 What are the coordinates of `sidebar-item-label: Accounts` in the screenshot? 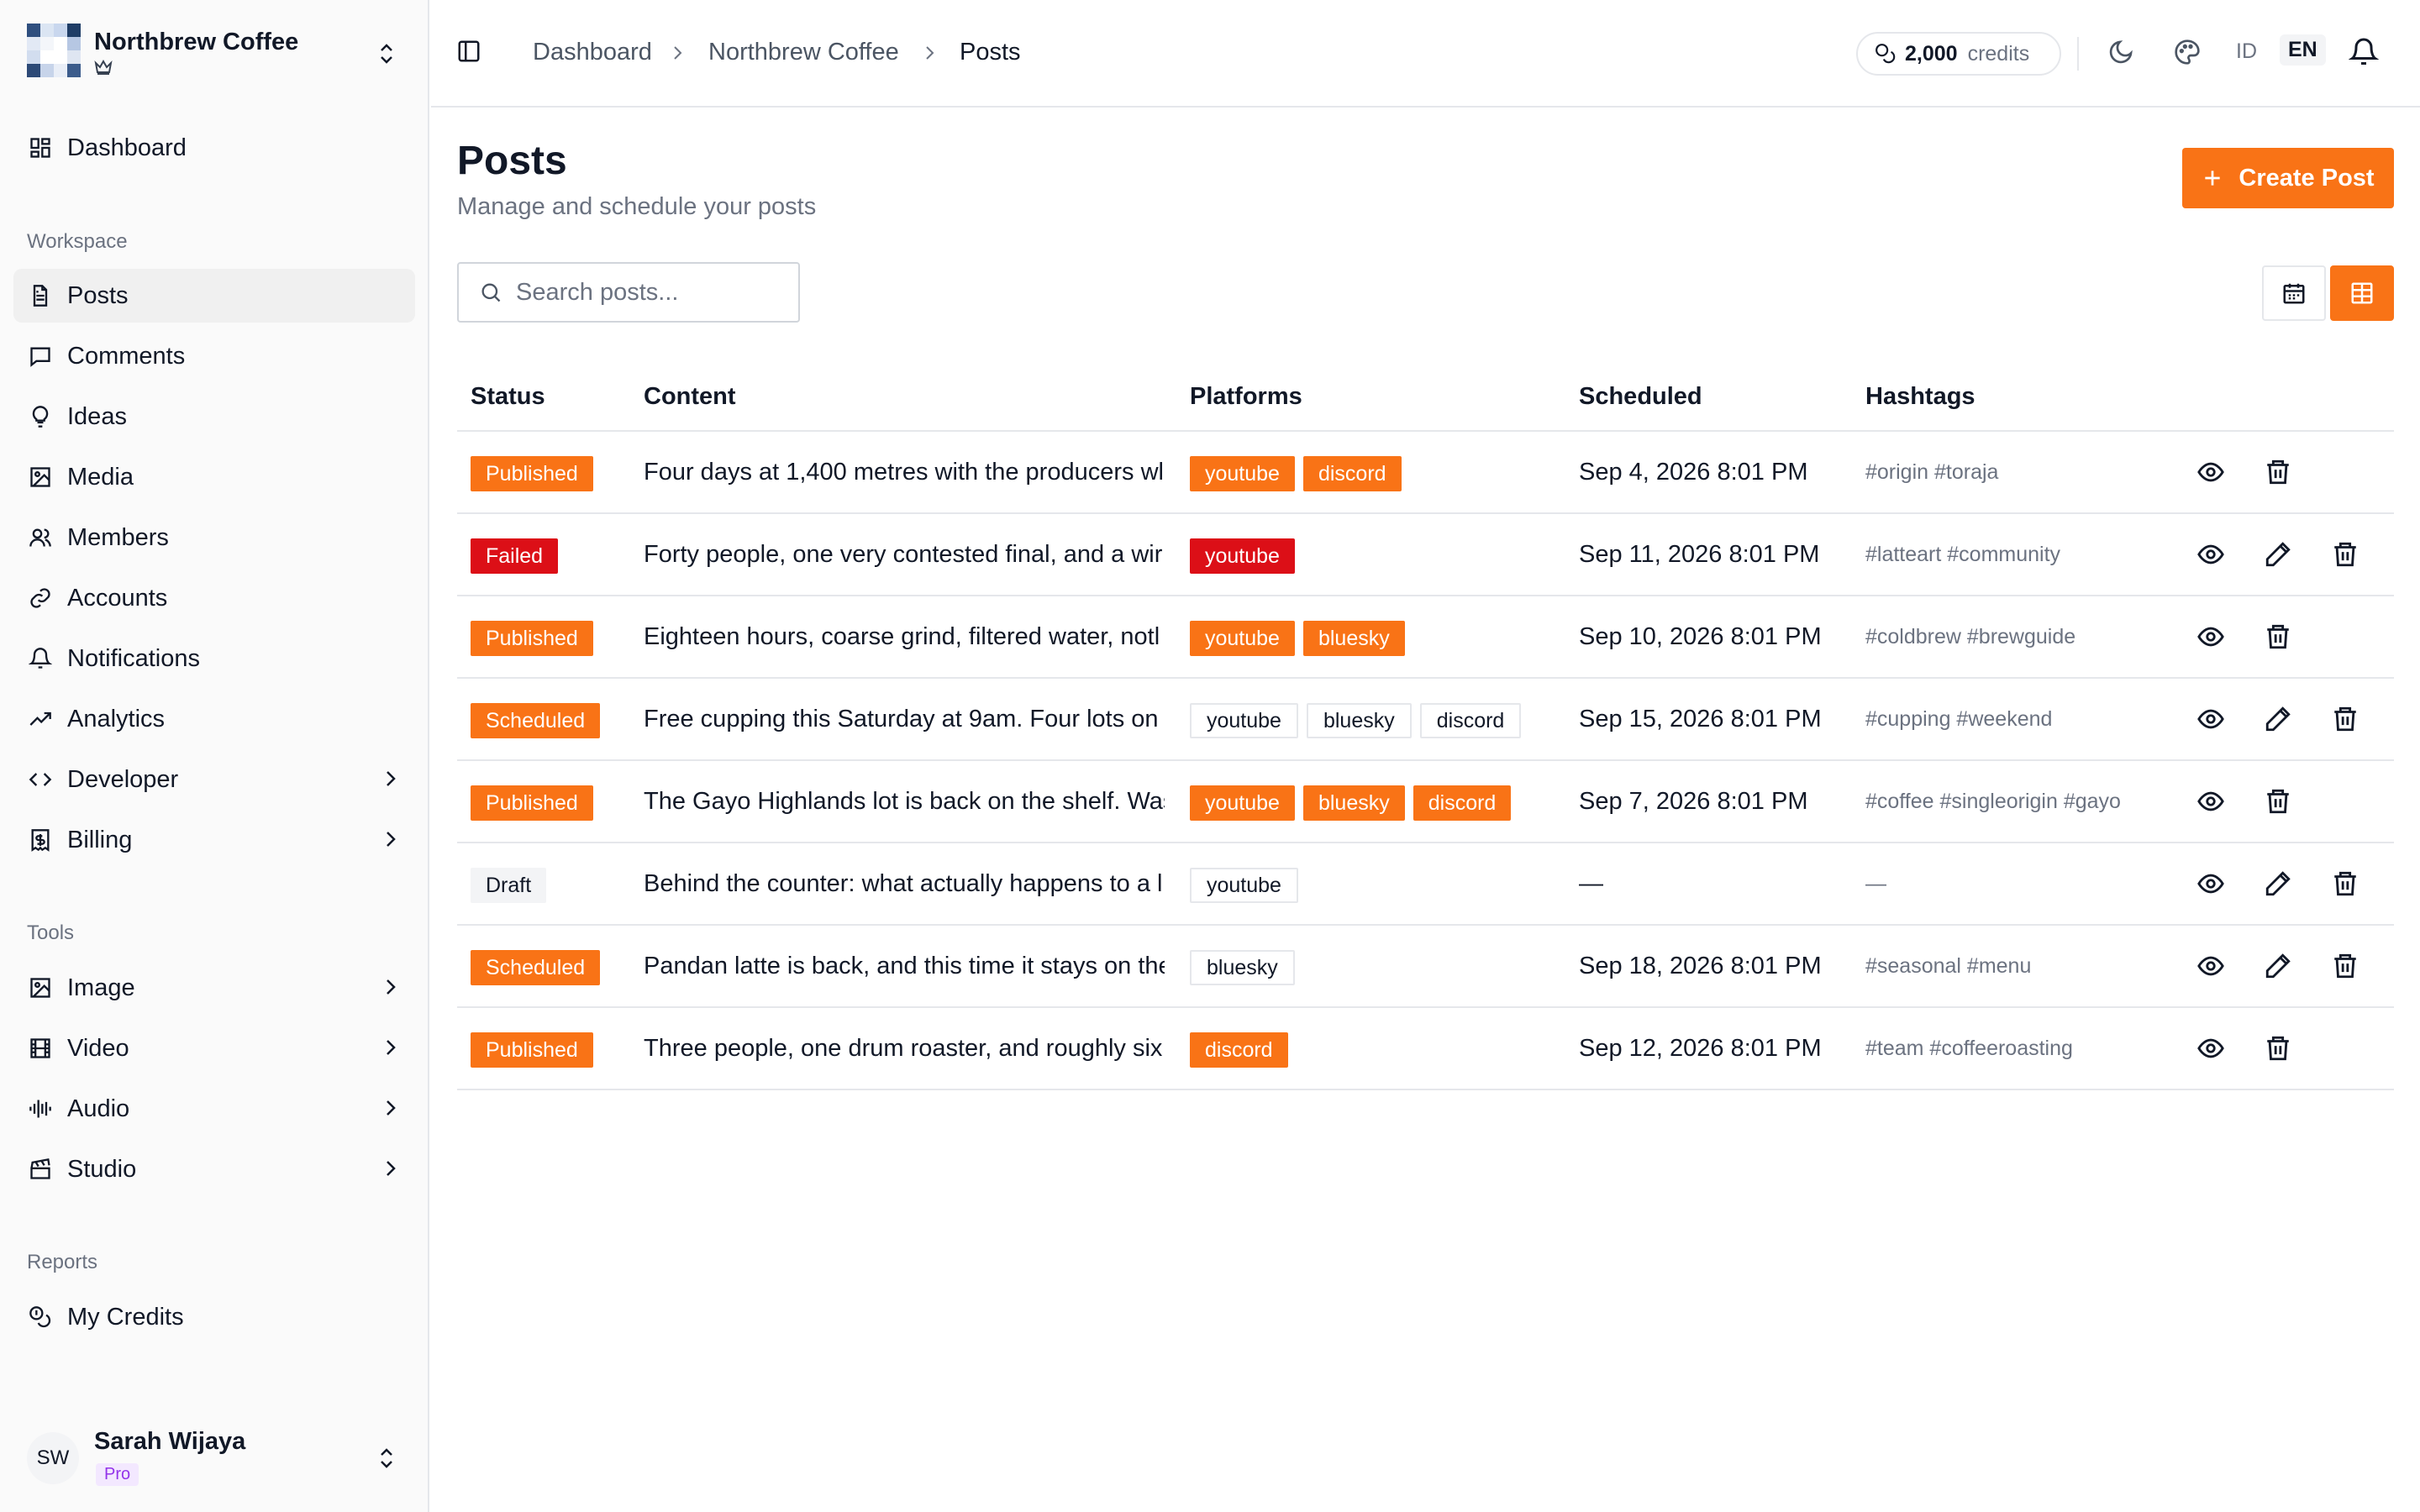 It's located at (117, 598).